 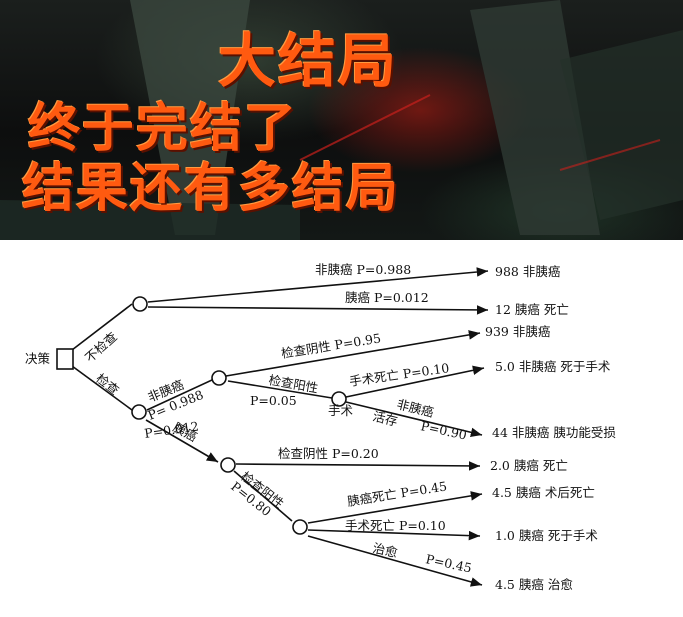 What do you see at coordinates (532, 309) in the screenshot?
I see `outcome-12: 12 胰癌 死亡` at bounding box center [532, 309].